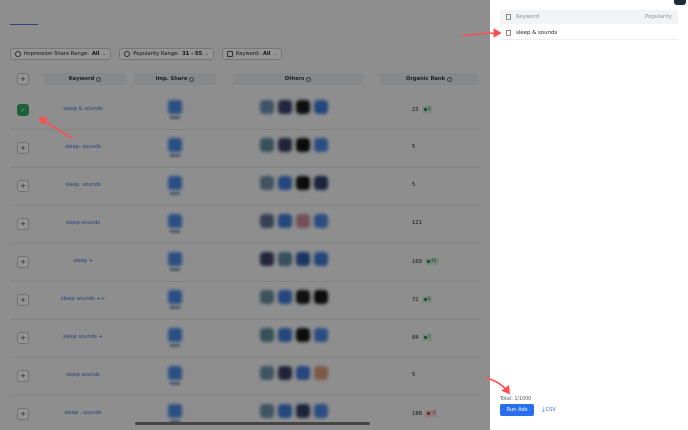 This screenshot has width=688, height=430. Describe the element at coordinates (589, 17) in the screenshot. I see `panel-table-header: Keyword Popularity` at that location.